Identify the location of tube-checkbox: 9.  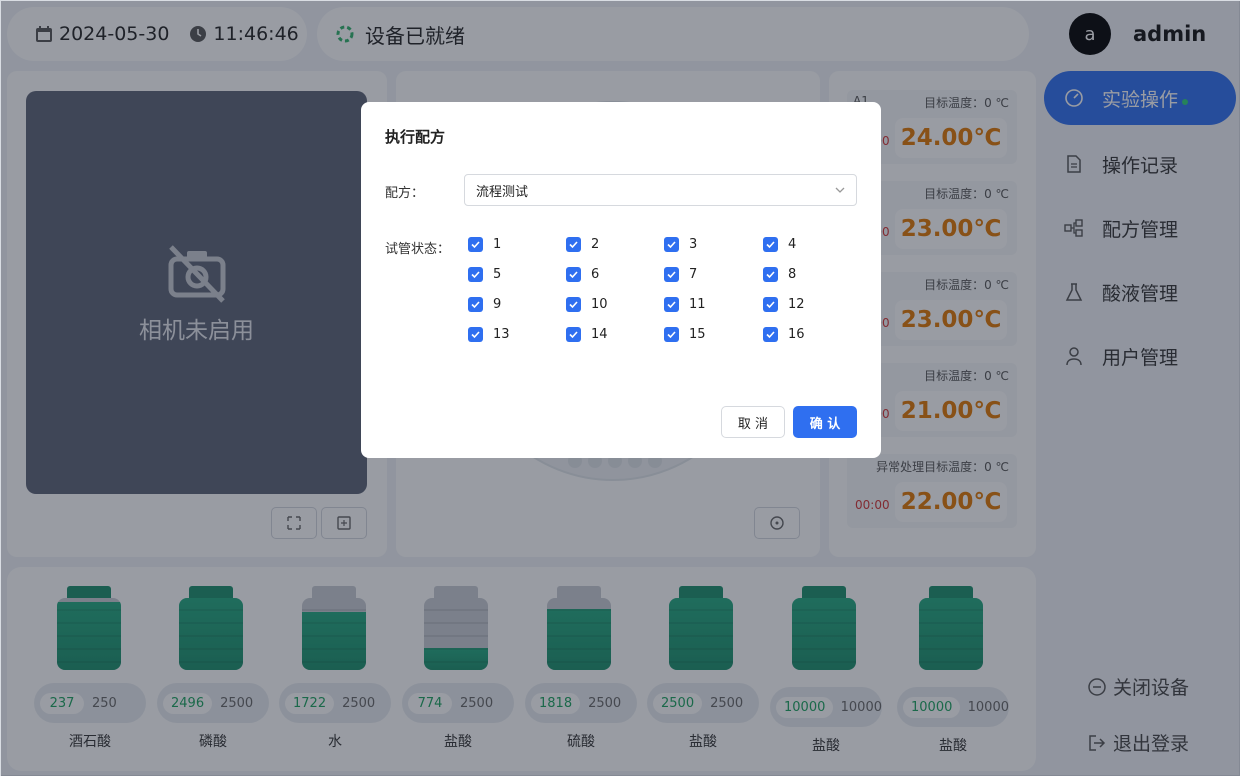
(484, 304).